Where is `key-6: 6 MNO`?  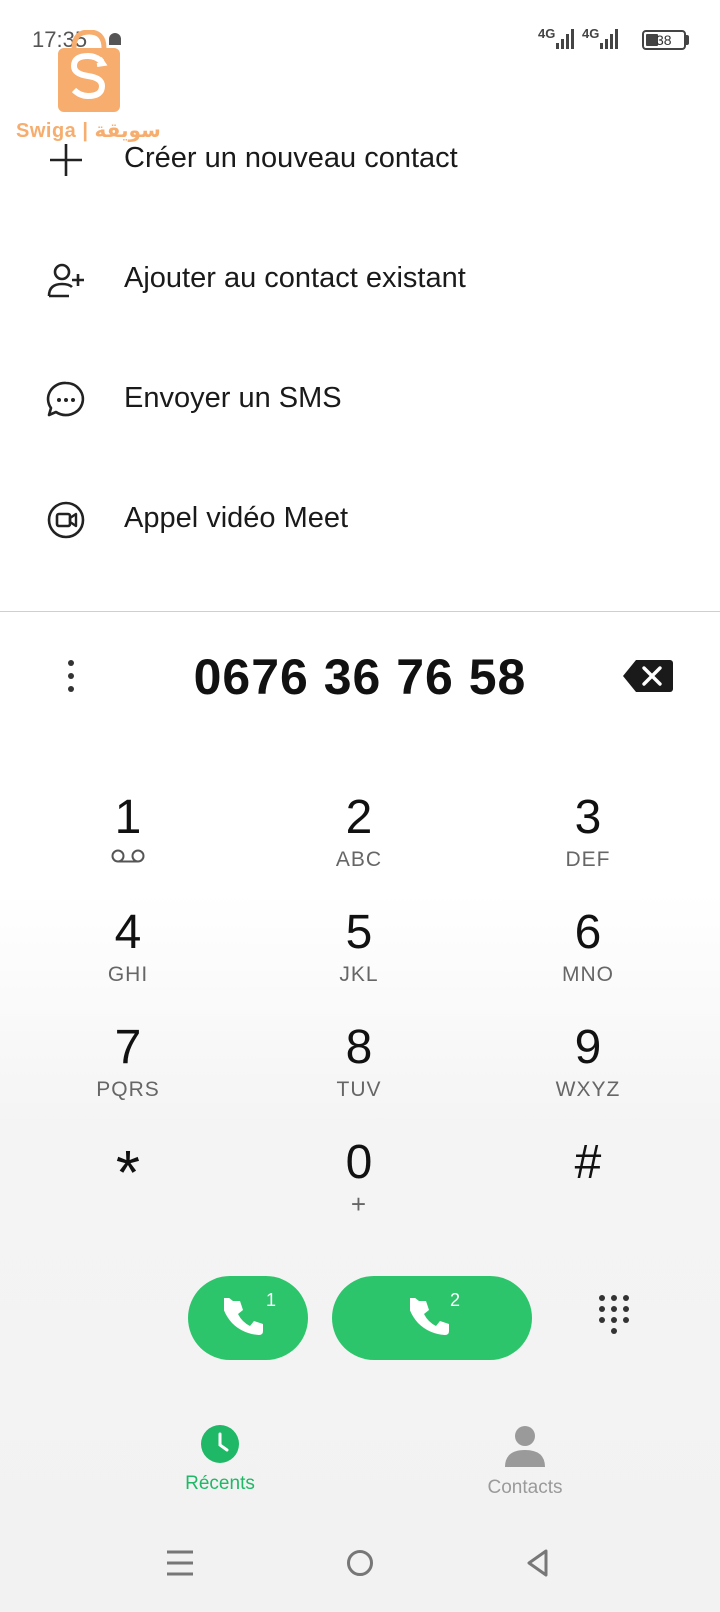
key-6: 6 MNO is located at coordinates (588, 955).